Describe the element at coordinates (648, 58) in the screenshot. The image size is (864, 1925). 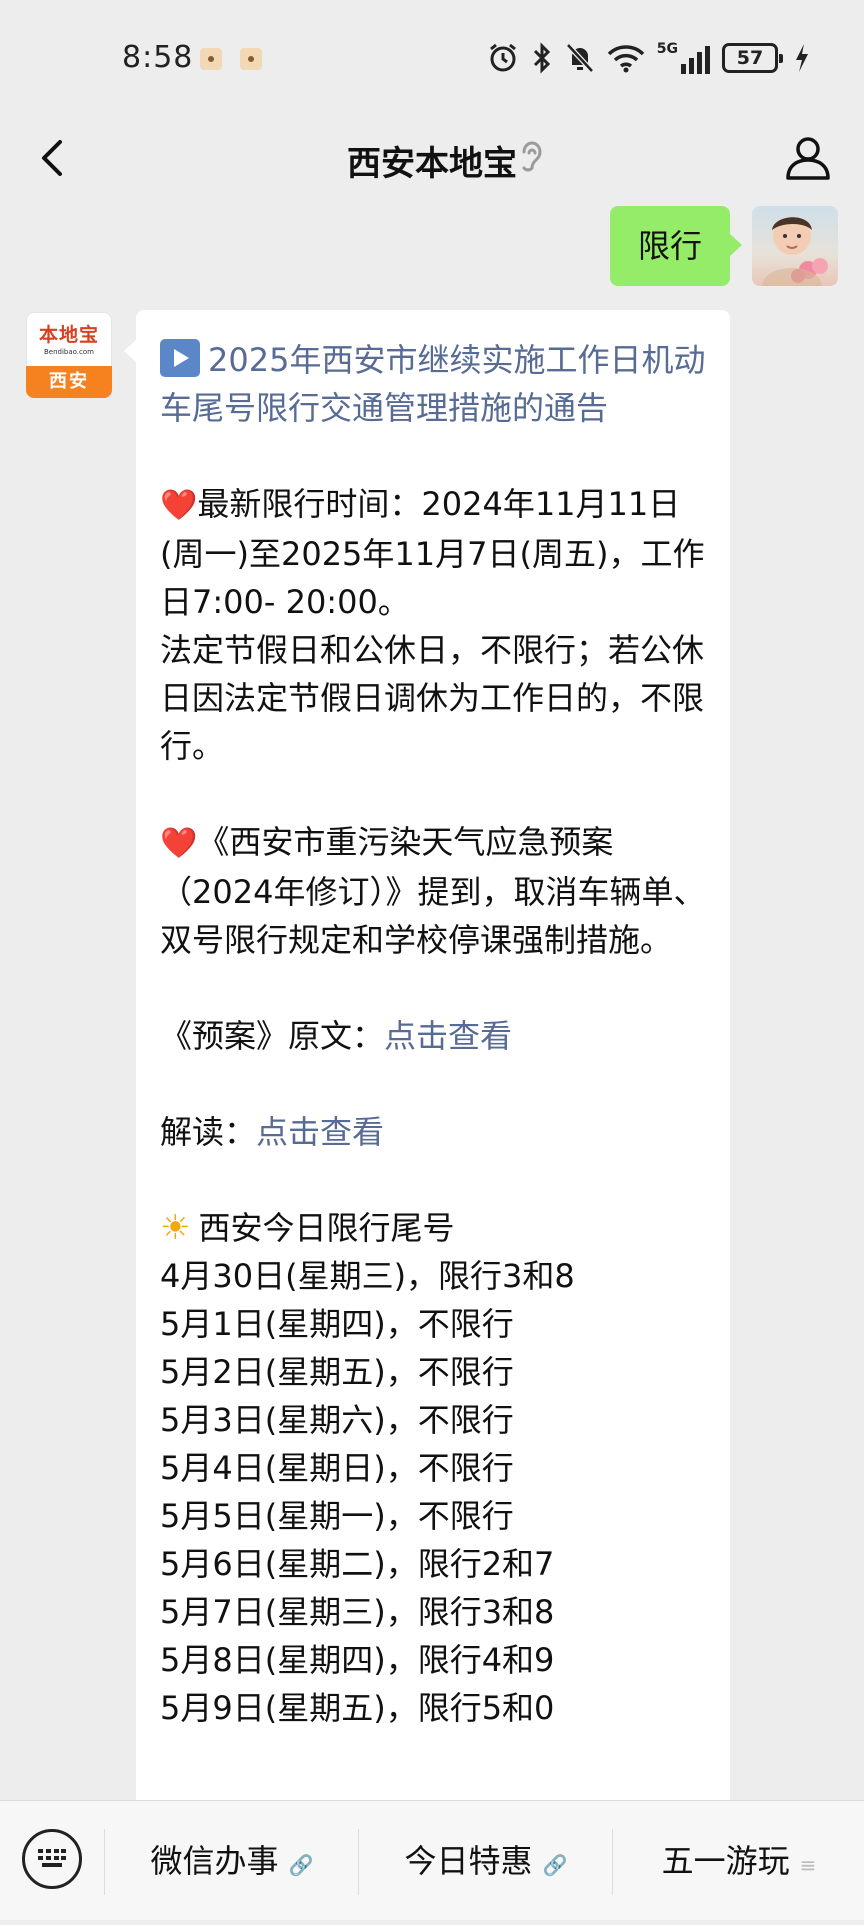
I see `status-icons: 5G 57` at that location.